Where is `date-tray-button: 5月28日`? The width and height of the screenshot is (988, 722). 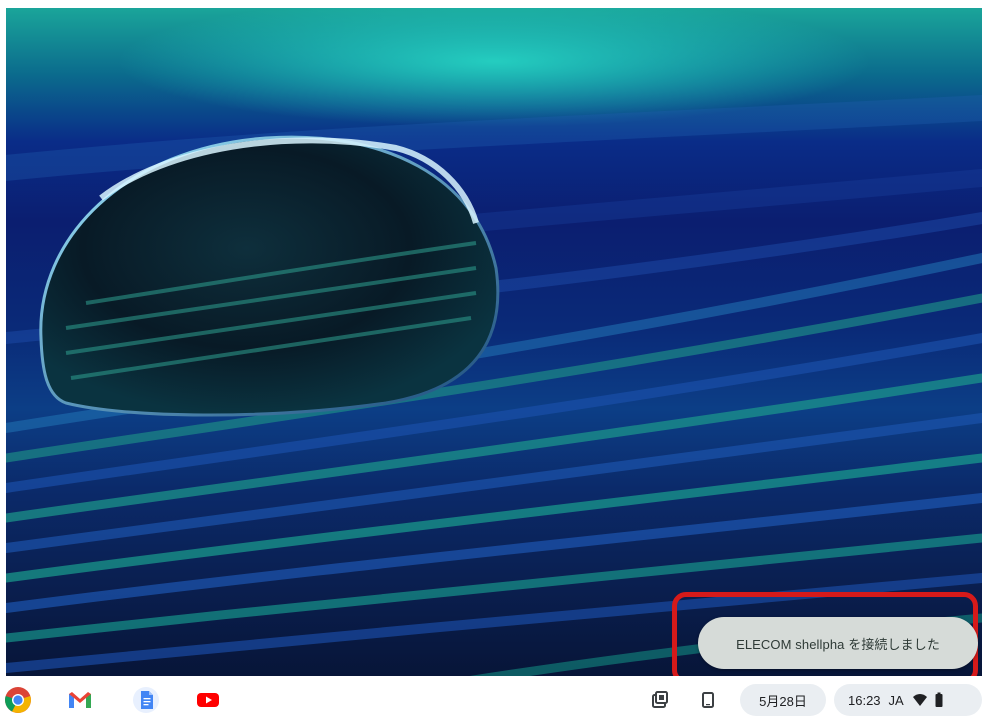 date-tray-button: 5月28日 is located at coordinates (783, 700).